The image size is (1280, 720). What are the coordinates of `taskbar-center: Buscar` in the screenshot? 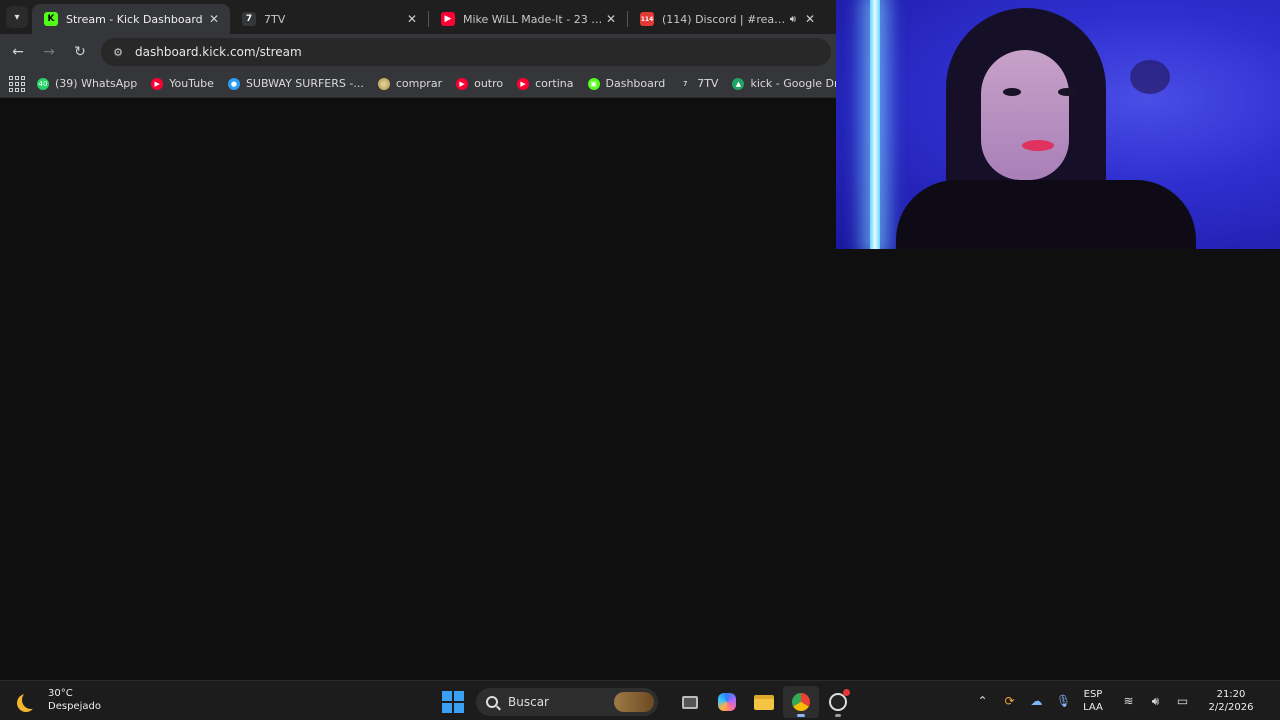 It's located at (649, 702).